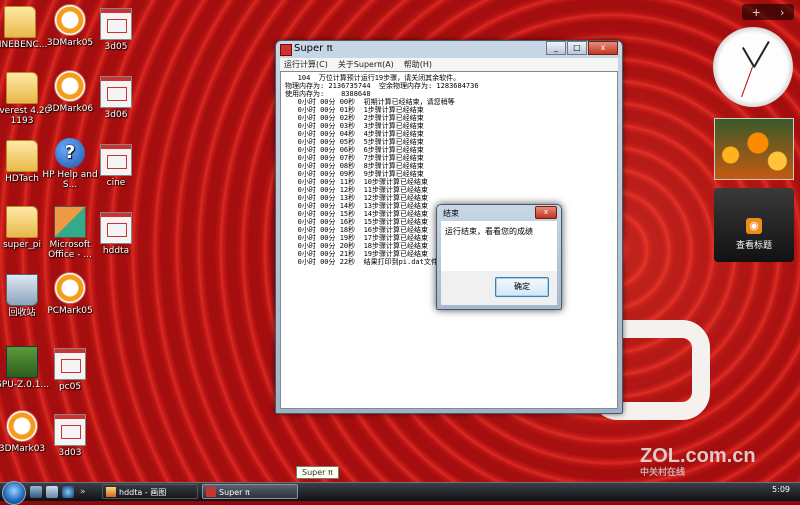 The image size is (800, 505). Describe the element at coordinates (449, 64) in the screenshot. I see `menu-bar: 运行计算(C) 关于Superπ(A) 帮助(H)` at that location.